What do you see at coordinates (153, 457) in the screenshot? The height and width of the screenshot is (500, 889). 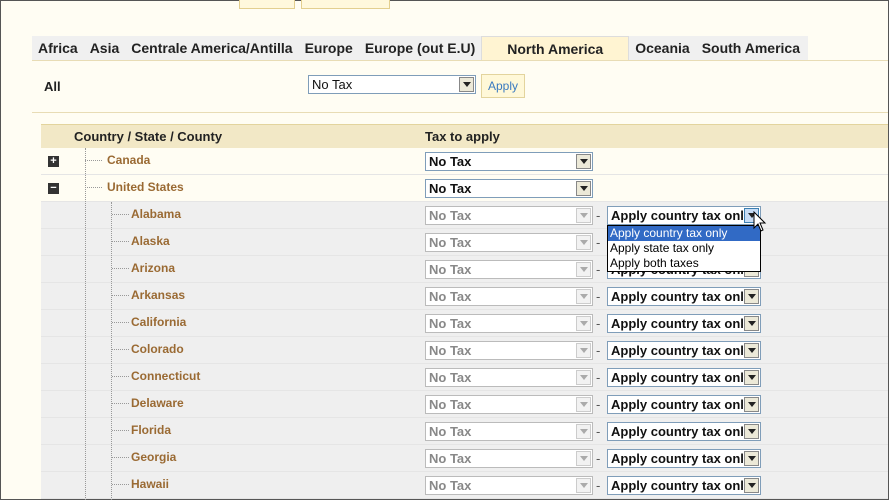 I see `state-name: Georgia` at bounding box center [153, 457].